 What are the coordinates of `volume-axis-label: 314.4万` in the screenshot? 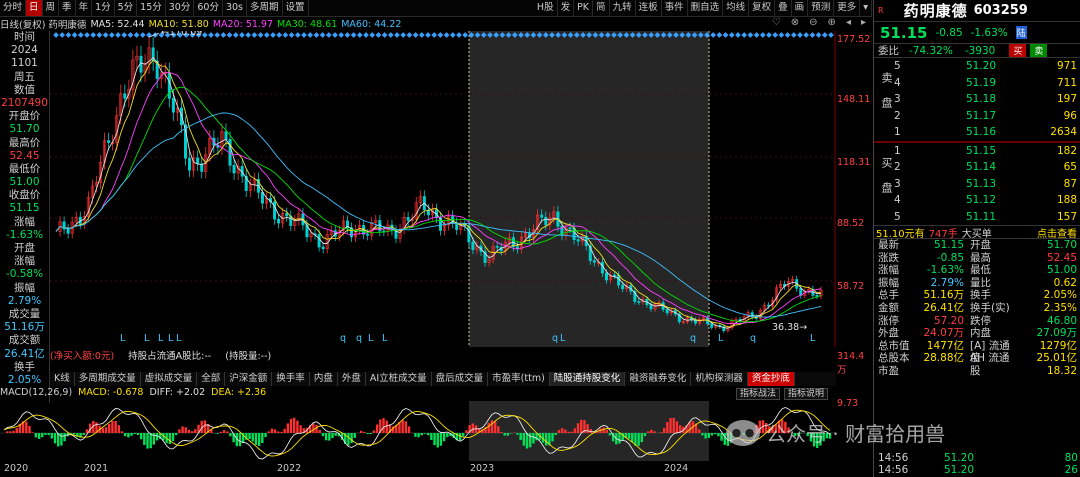 It's located at (851, 363).